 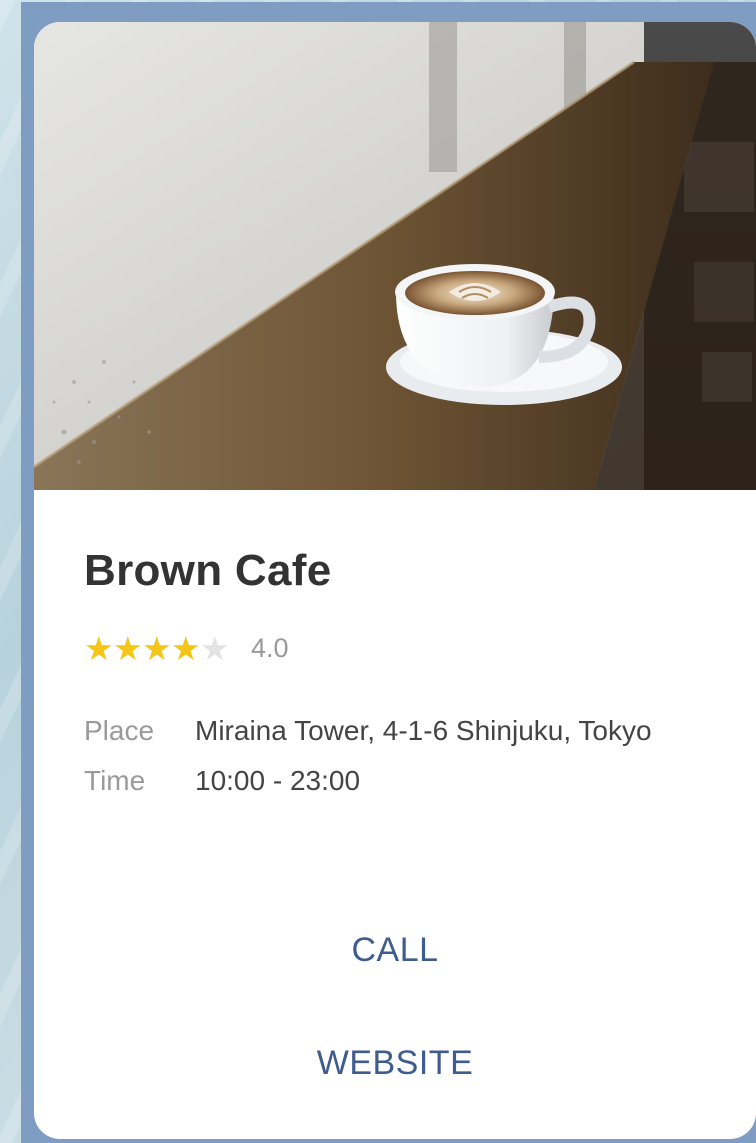 I want to click on detail-row-time: Time 10:00 - 23:00, so click(x=384, y=781).